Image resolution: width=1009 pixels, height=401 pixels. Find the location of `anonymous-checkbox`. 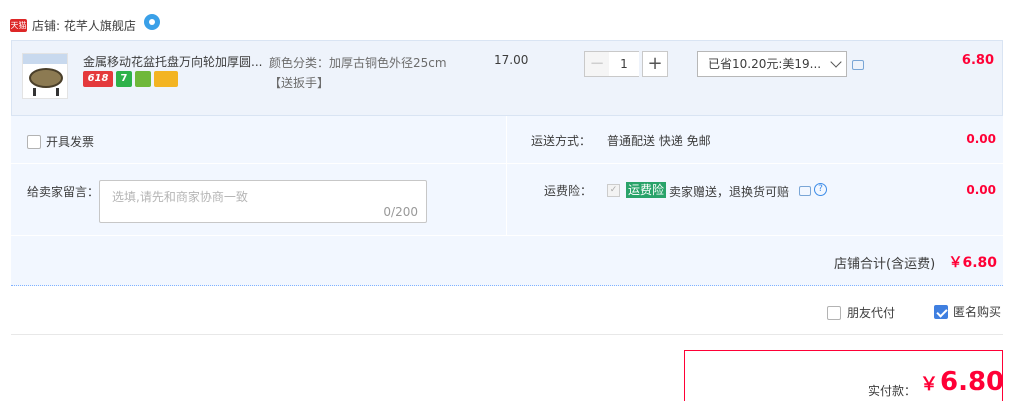

anonymous-checkbox is located at coordinates (941, 311).